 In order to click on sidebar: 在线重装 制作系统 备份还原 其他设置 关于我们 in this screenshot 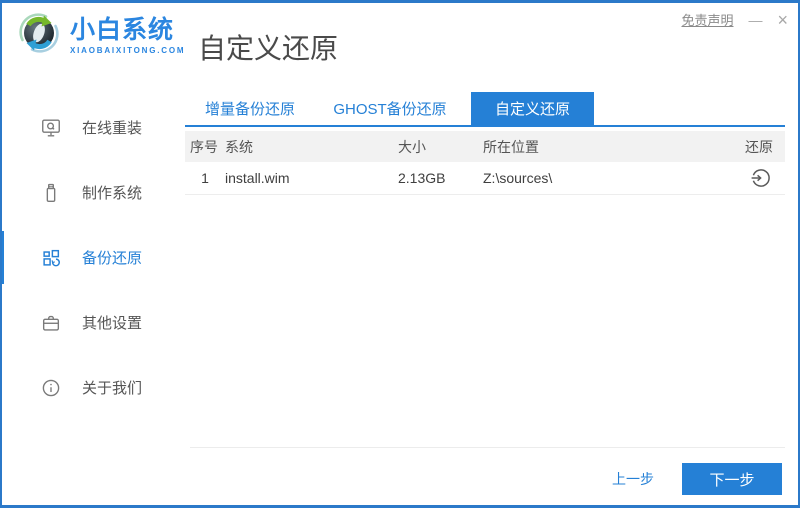, I will do `click(93, 255)`.